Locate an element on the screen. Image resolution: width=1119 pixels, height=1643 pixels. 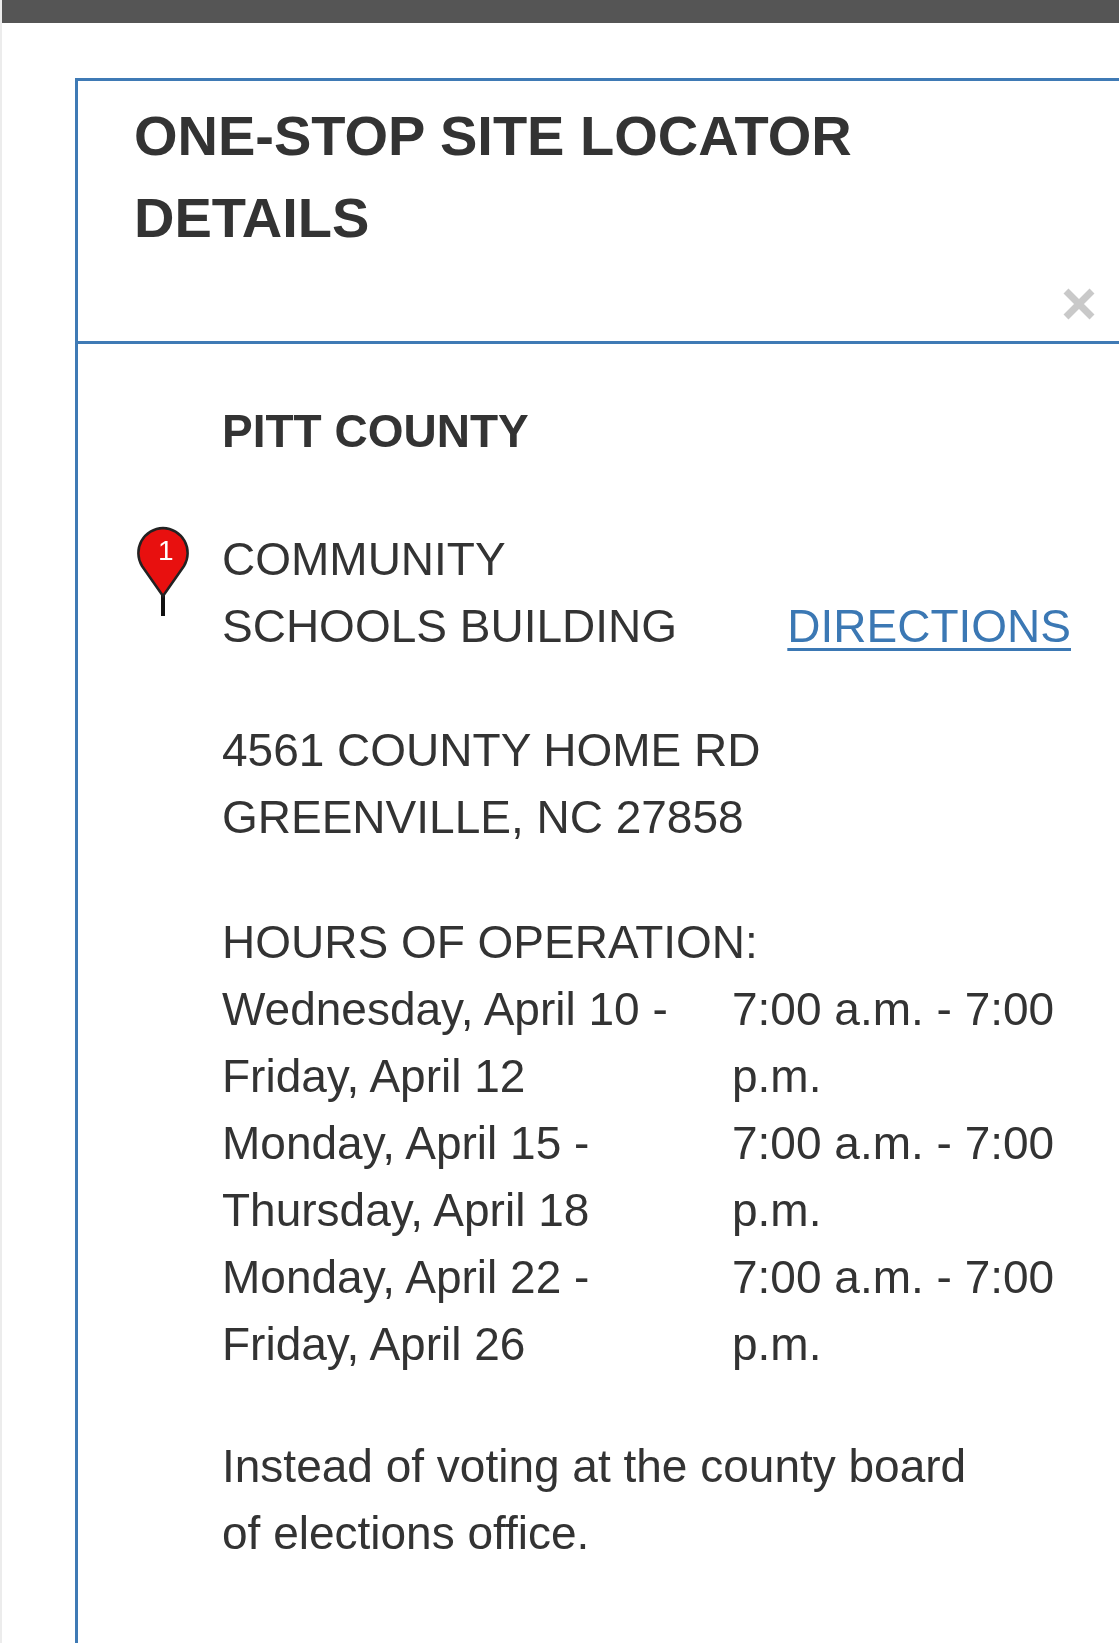
close-icon is located at coordinates (1079, 304).